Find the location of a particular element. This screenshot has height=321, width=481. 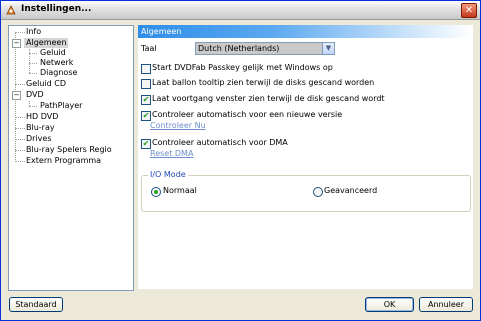

tree-item-dvd: DVD is located at coordinates (35, 95).